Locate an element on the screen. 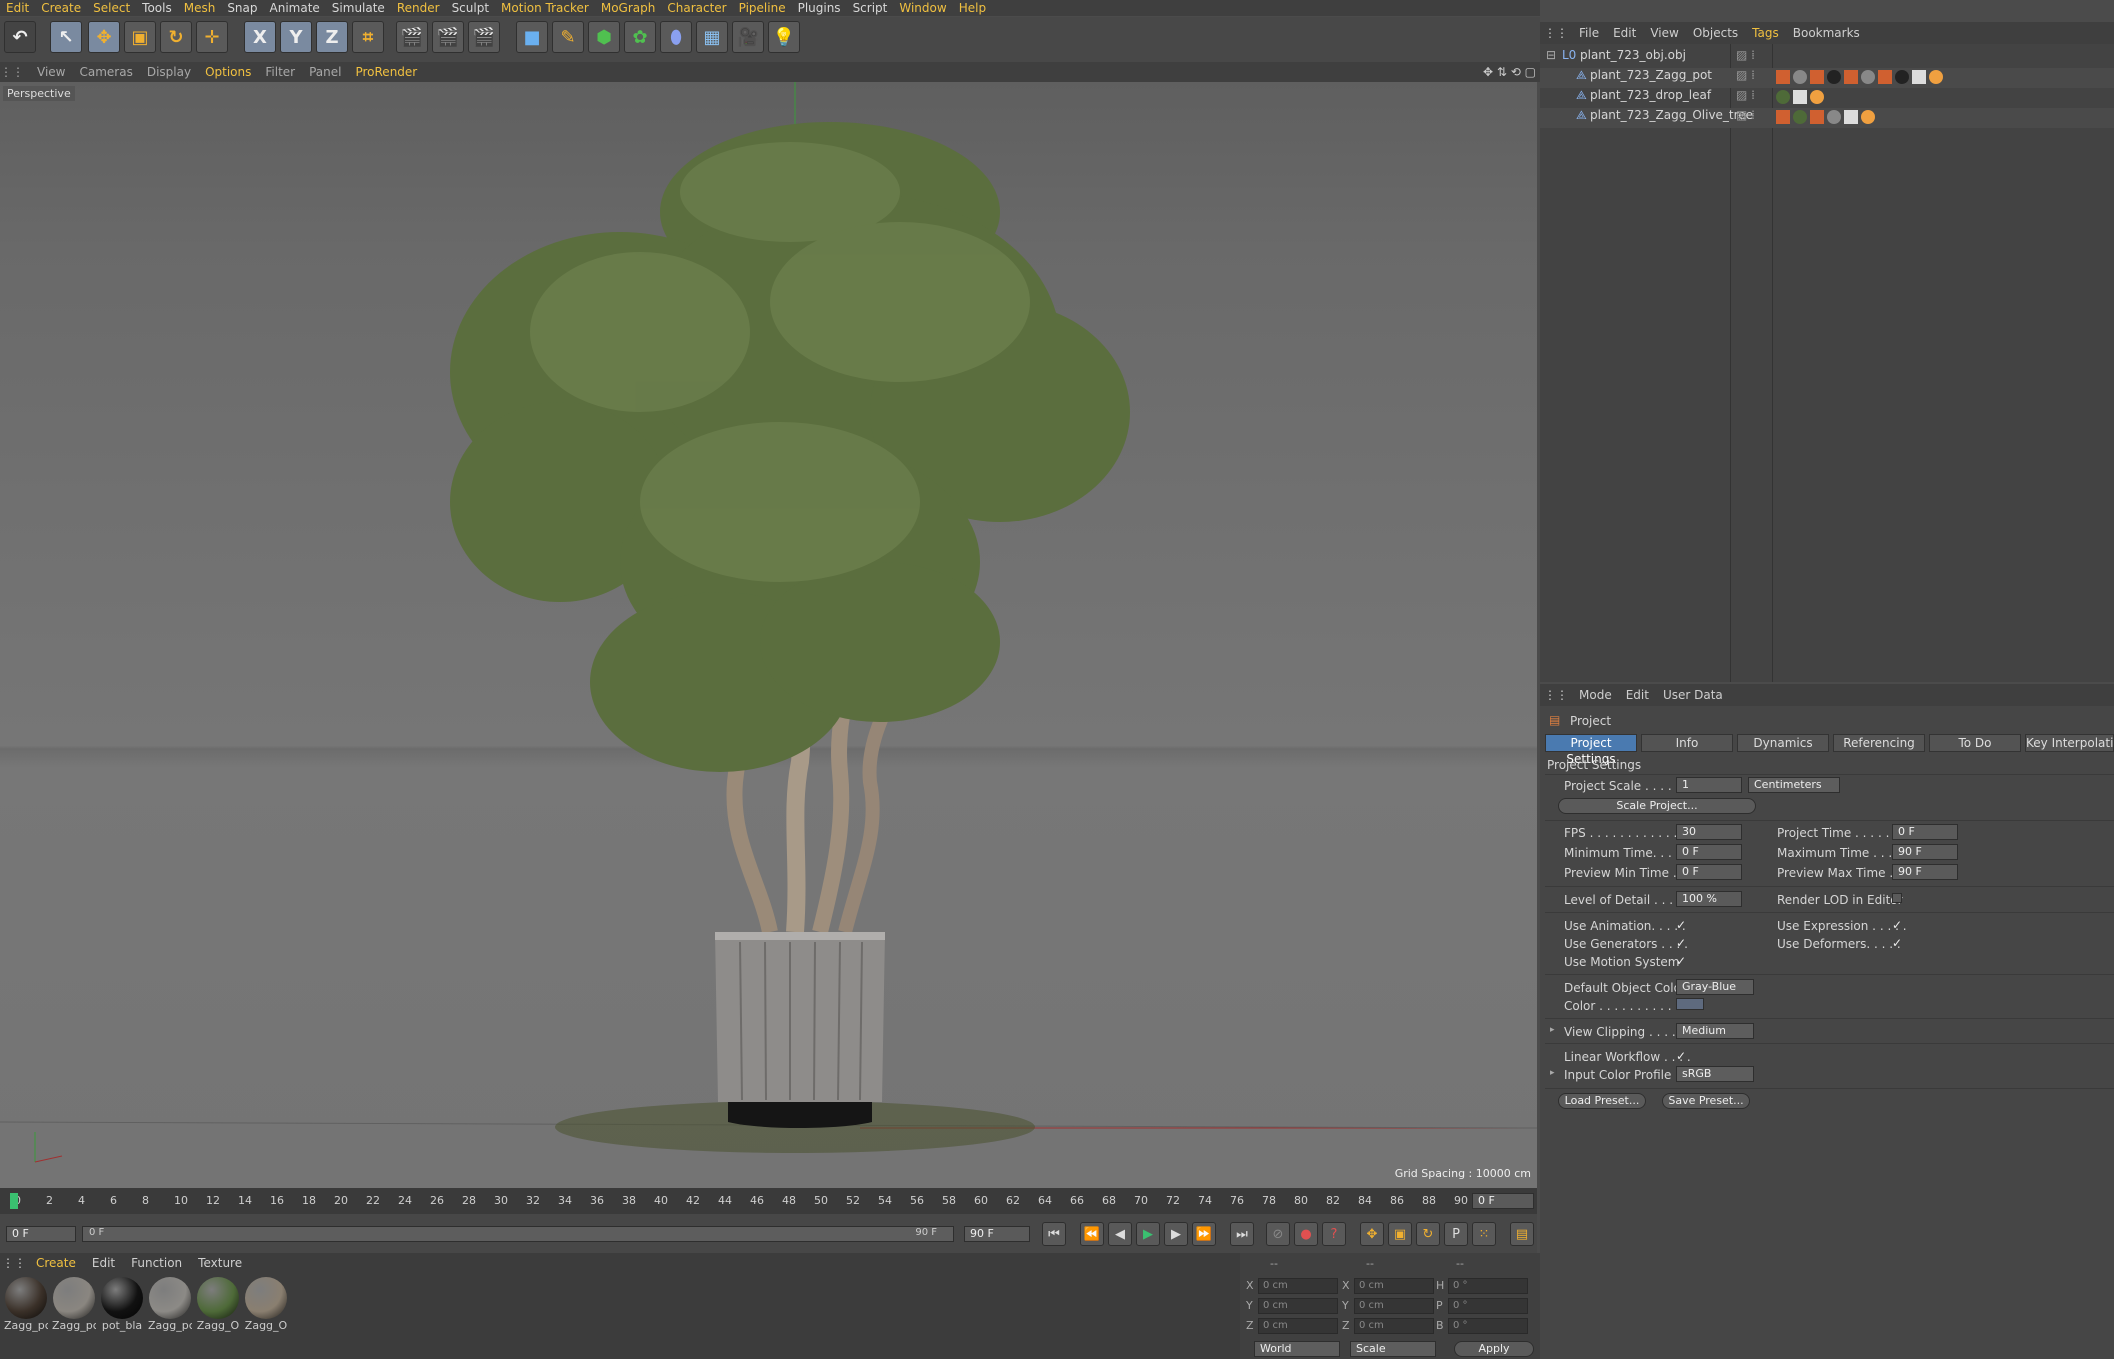 Image resolution: width=2114 pixels, height=1359 pixels. menu-plugins: Plugins is located at coordinates (819, 8).